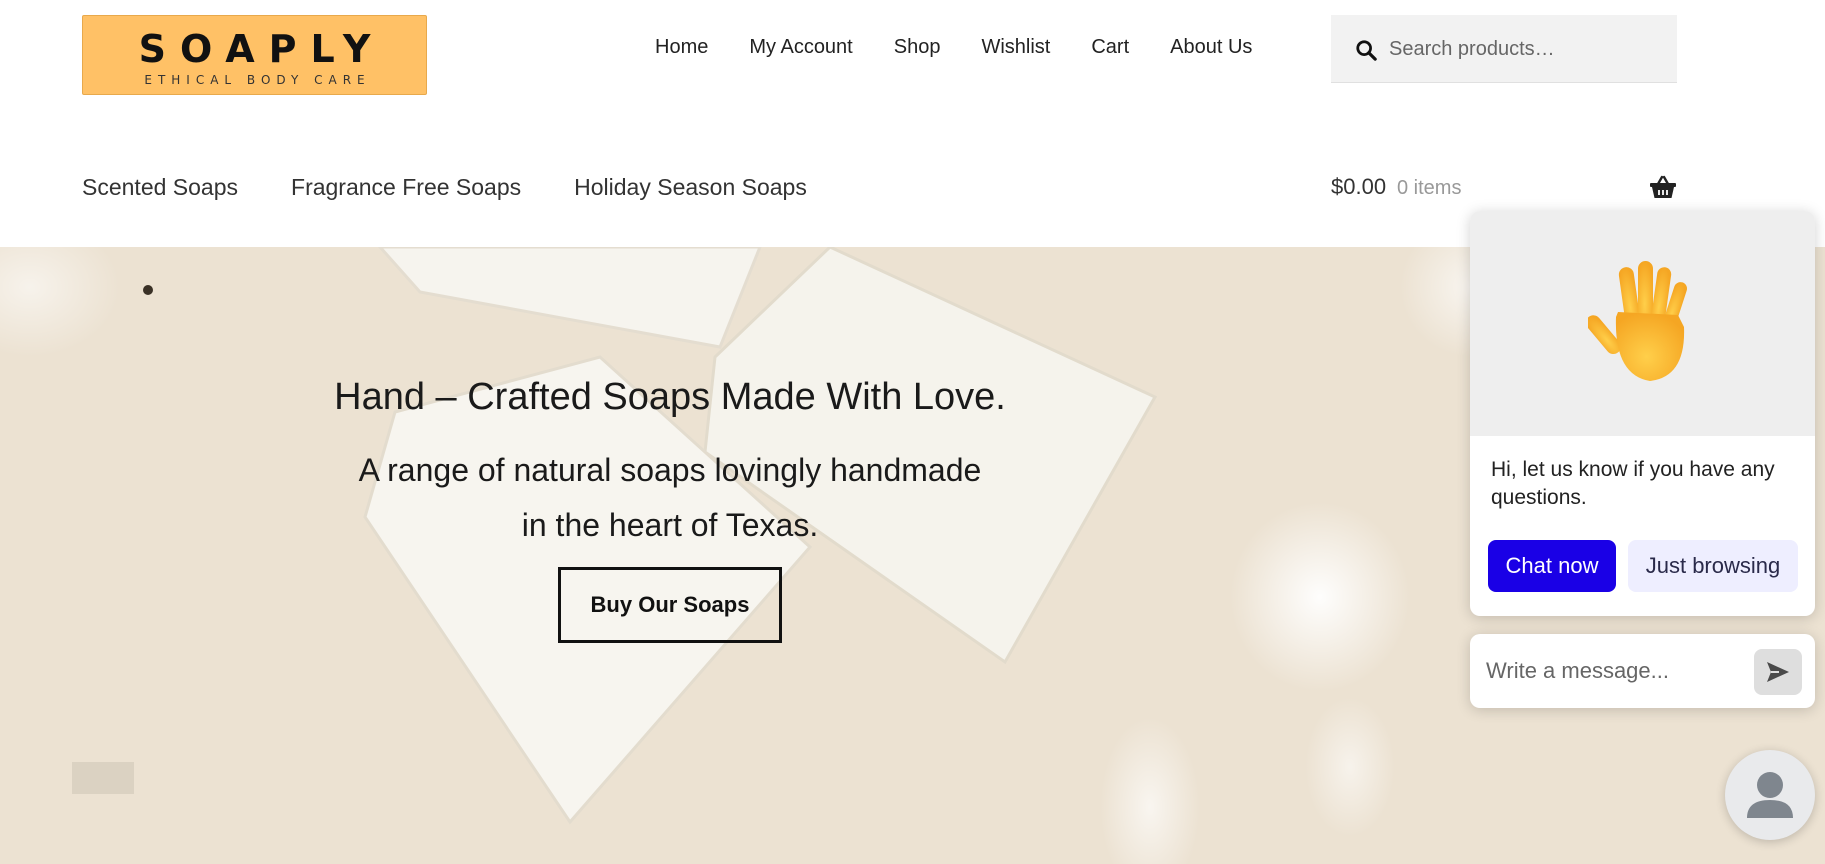  I want to click on just-browsing-button: Just browsing, so click(1713, 566).